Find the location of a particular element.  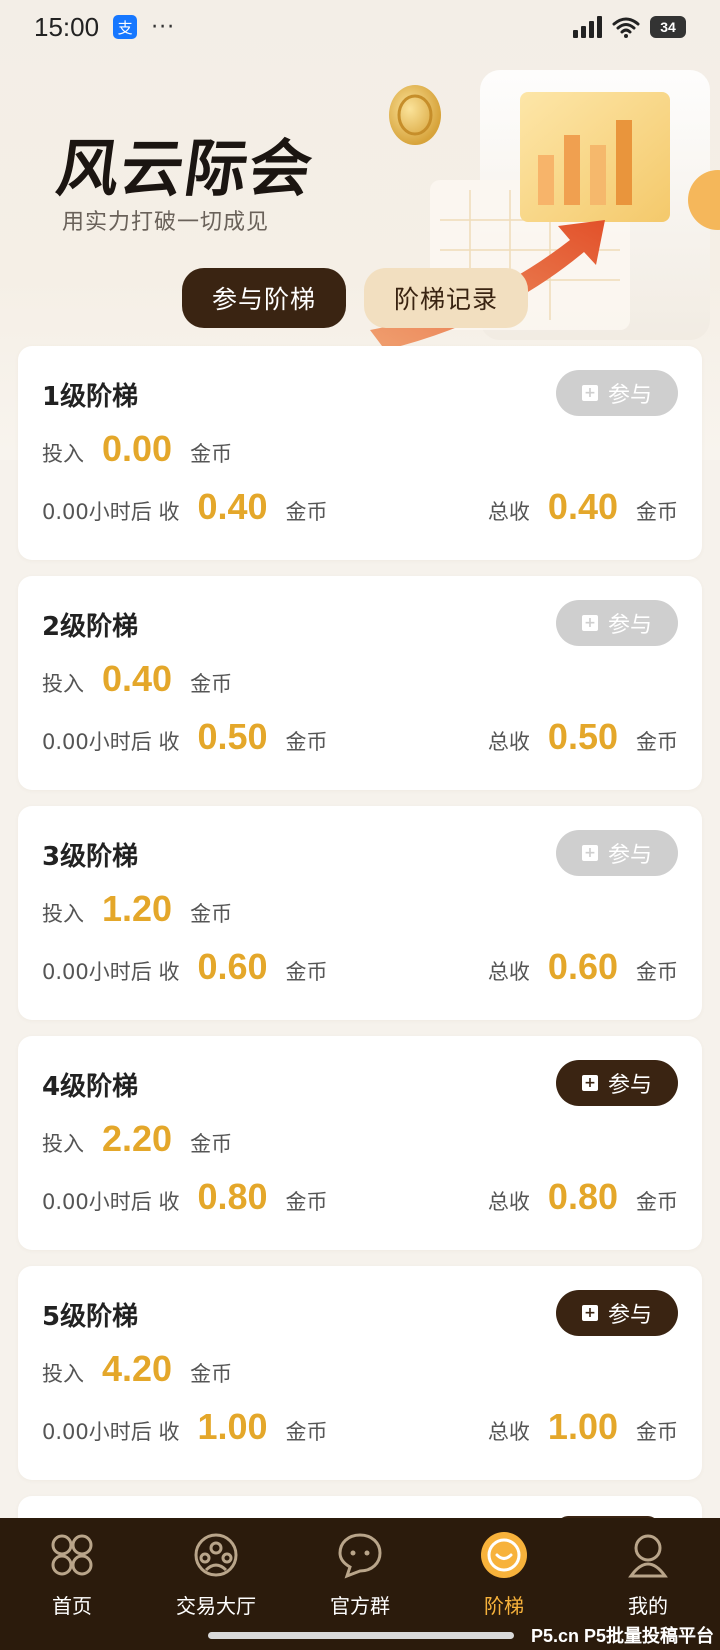

total-amount: 0.40 is located at coordinates (582, 506).